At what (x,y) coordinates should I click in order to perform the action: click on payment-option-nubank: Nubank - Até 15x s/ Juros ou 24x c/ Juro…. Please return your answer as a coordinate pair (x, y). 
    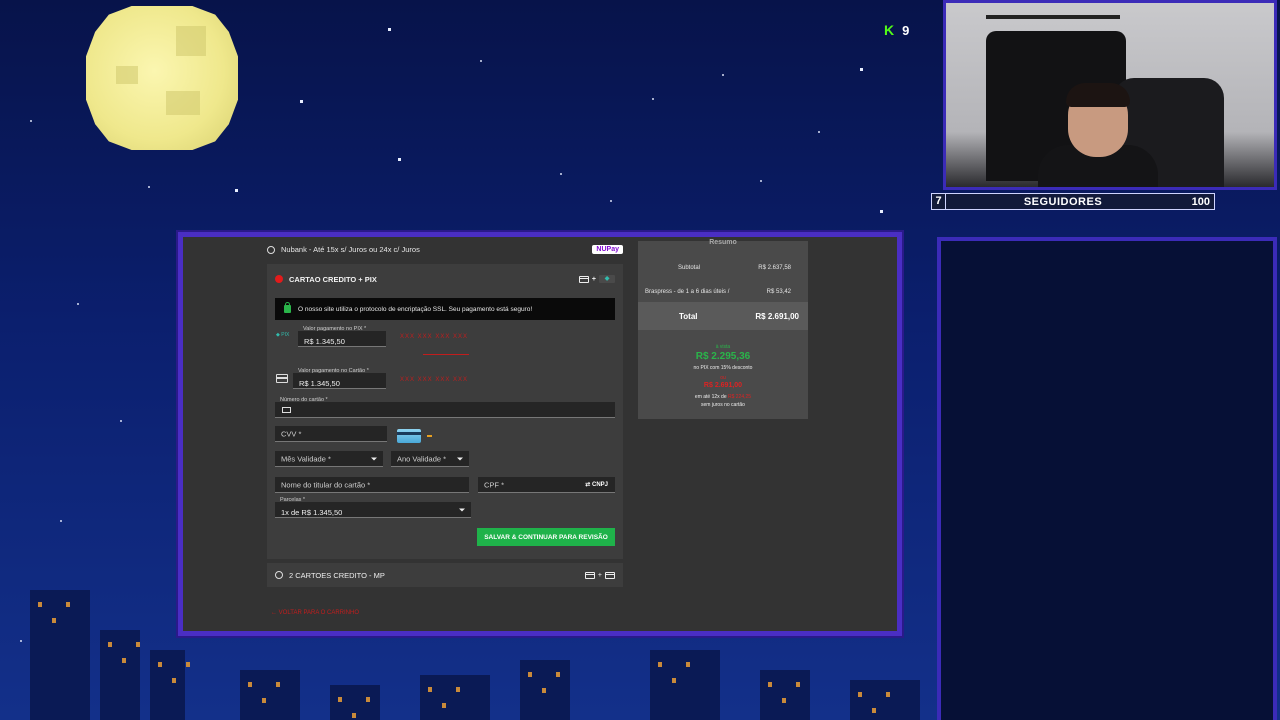
    Looking at the image, I should click on (445, 249).